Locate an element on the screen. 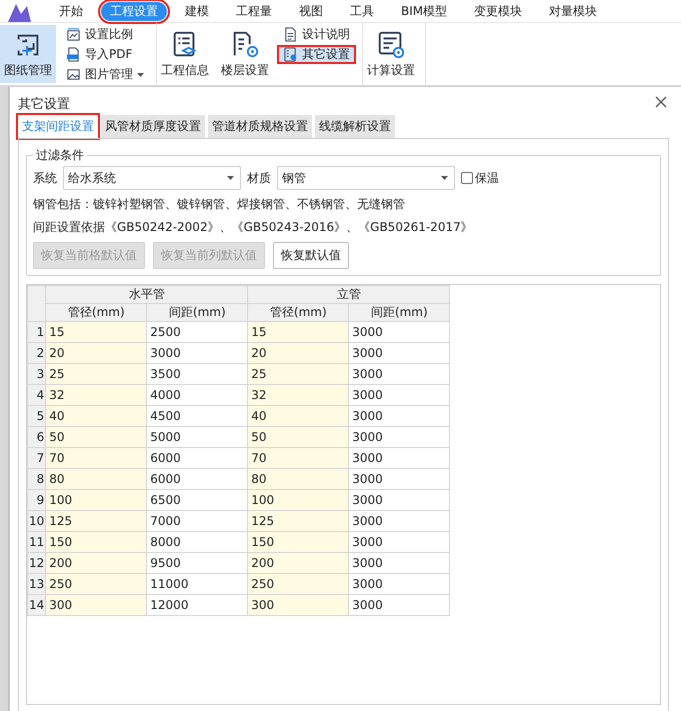 The width and height of the screenshot is (681, 711). row-number: 13 is located at coordinates (37, 584).